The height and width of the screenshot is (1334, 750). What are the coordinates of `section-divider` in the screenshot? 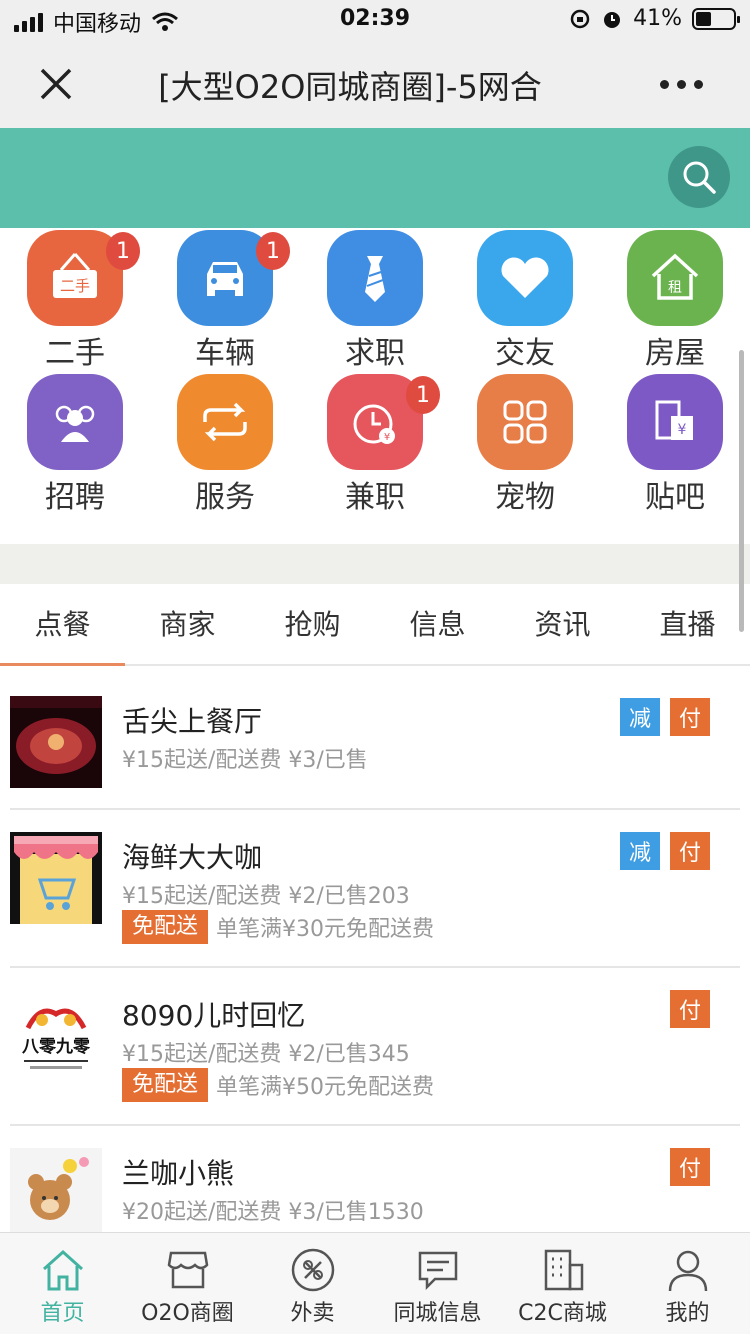 It's located at (375, 564).